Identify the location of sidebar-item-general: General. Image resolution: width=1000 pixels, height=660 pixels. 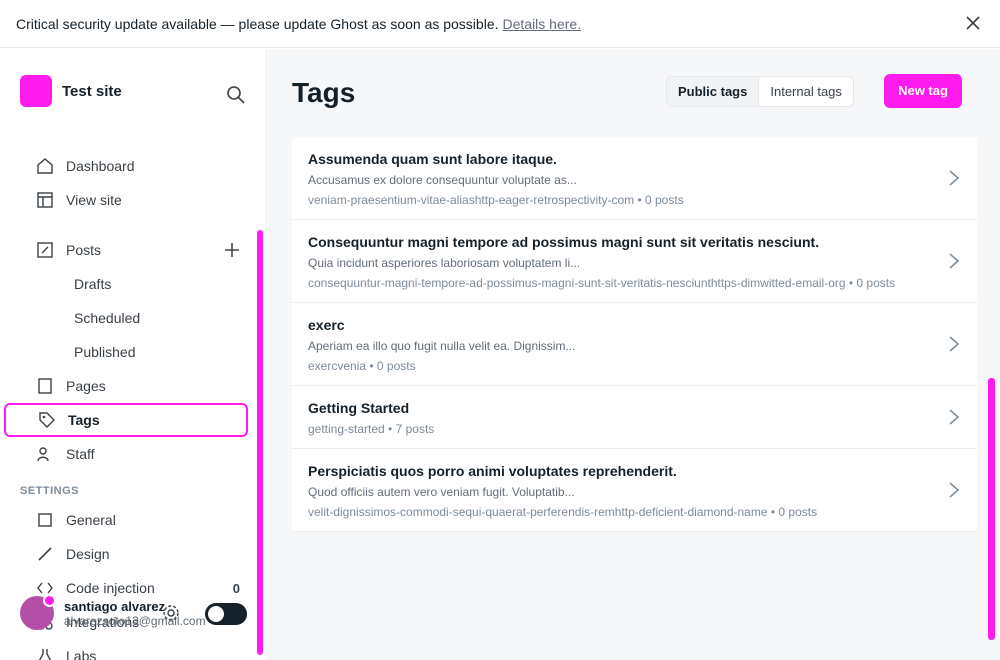
(126, 520).